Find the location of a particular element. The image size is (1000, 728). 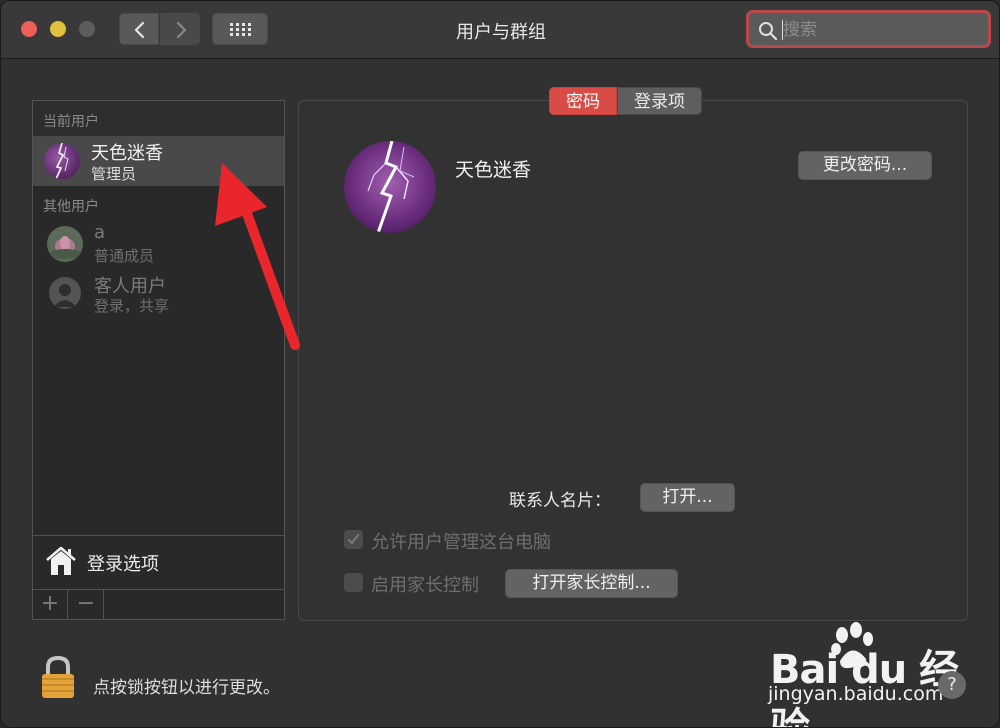

allow-admin-checkbox is located at coordinates (353, 539).